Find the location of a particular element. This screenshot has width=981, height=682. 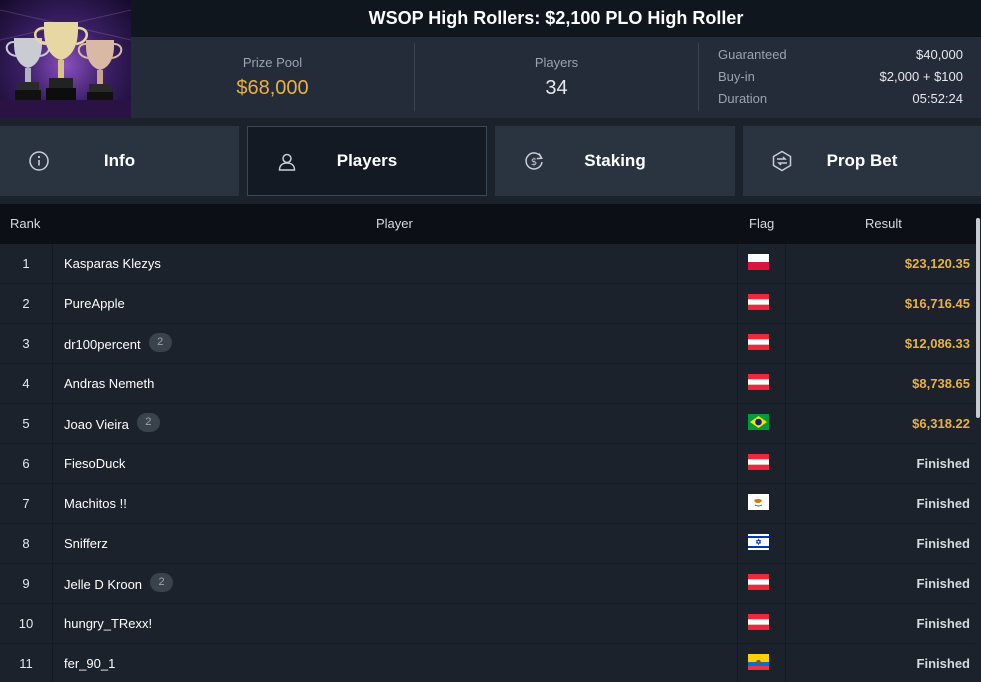

player-rank: 5 is located at coordinates (26, 423).